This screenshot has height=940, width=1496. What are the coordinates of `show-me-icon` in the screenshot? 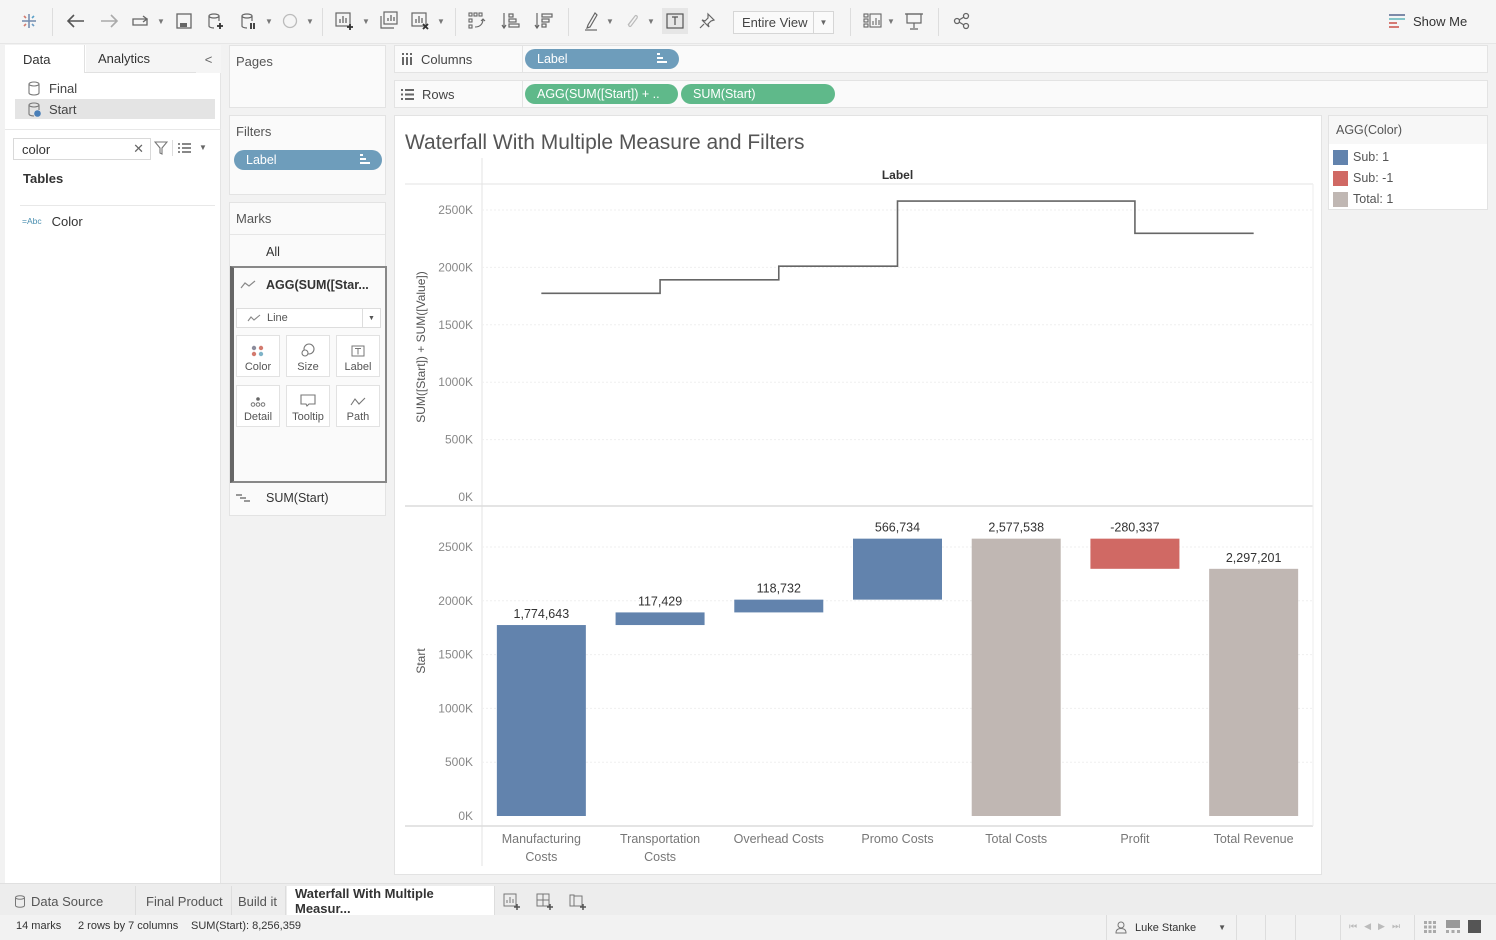 It's located at (1397, 21).